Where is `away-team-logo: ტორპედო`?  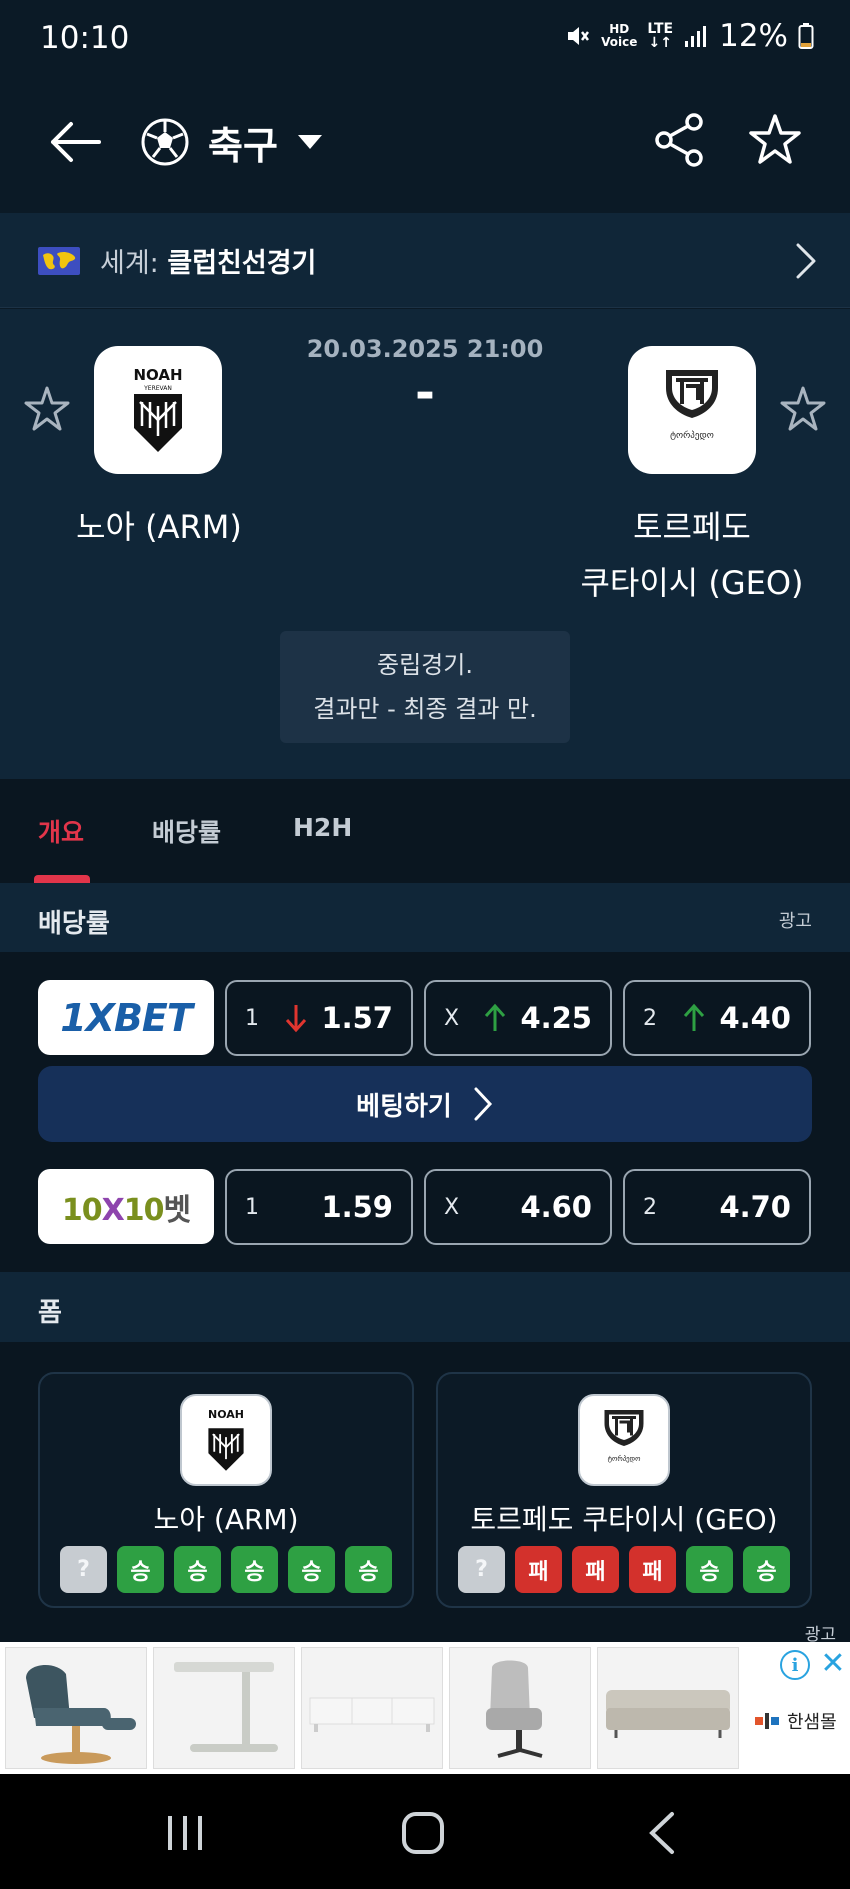 away-team-logo: ტორპედო is located at coordinates (692, 410).